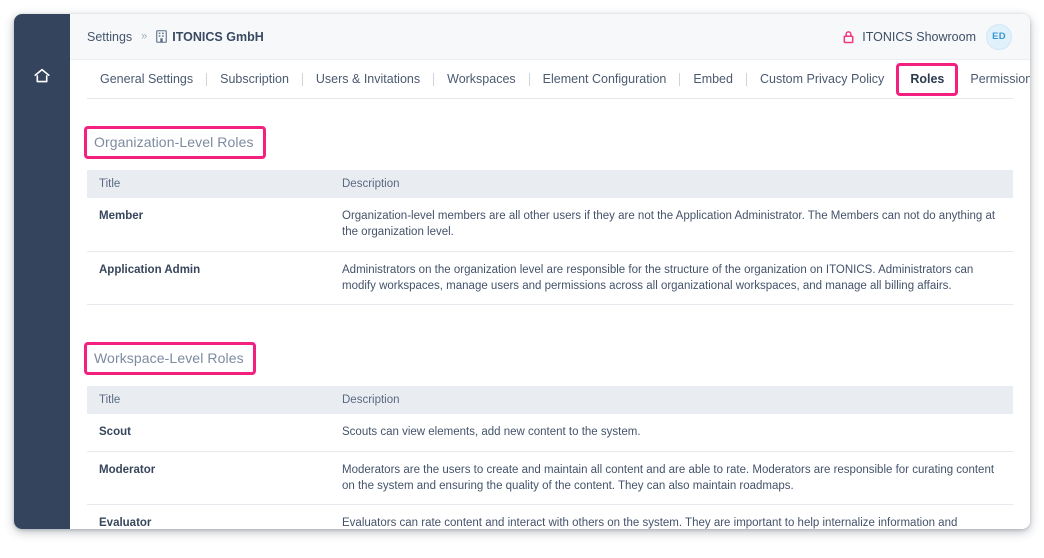 This screenshot has height=558, width=1044. I want to click on tab-element-configuration: Element Configuration, so click(605, 79).